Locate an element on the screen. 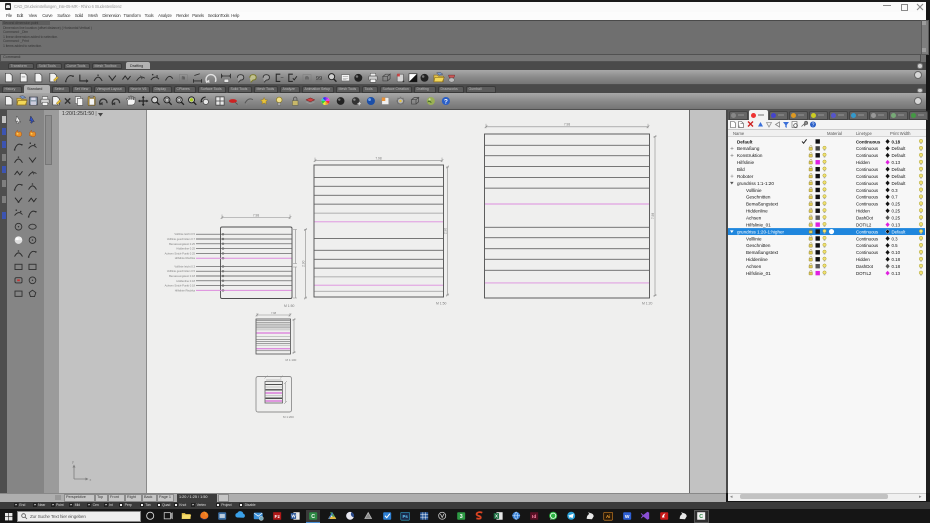 The height and width of the screenshot is (523, 930). svg-text: Volllinie geschnitten 0.5 is located at coordinates (181, 271).